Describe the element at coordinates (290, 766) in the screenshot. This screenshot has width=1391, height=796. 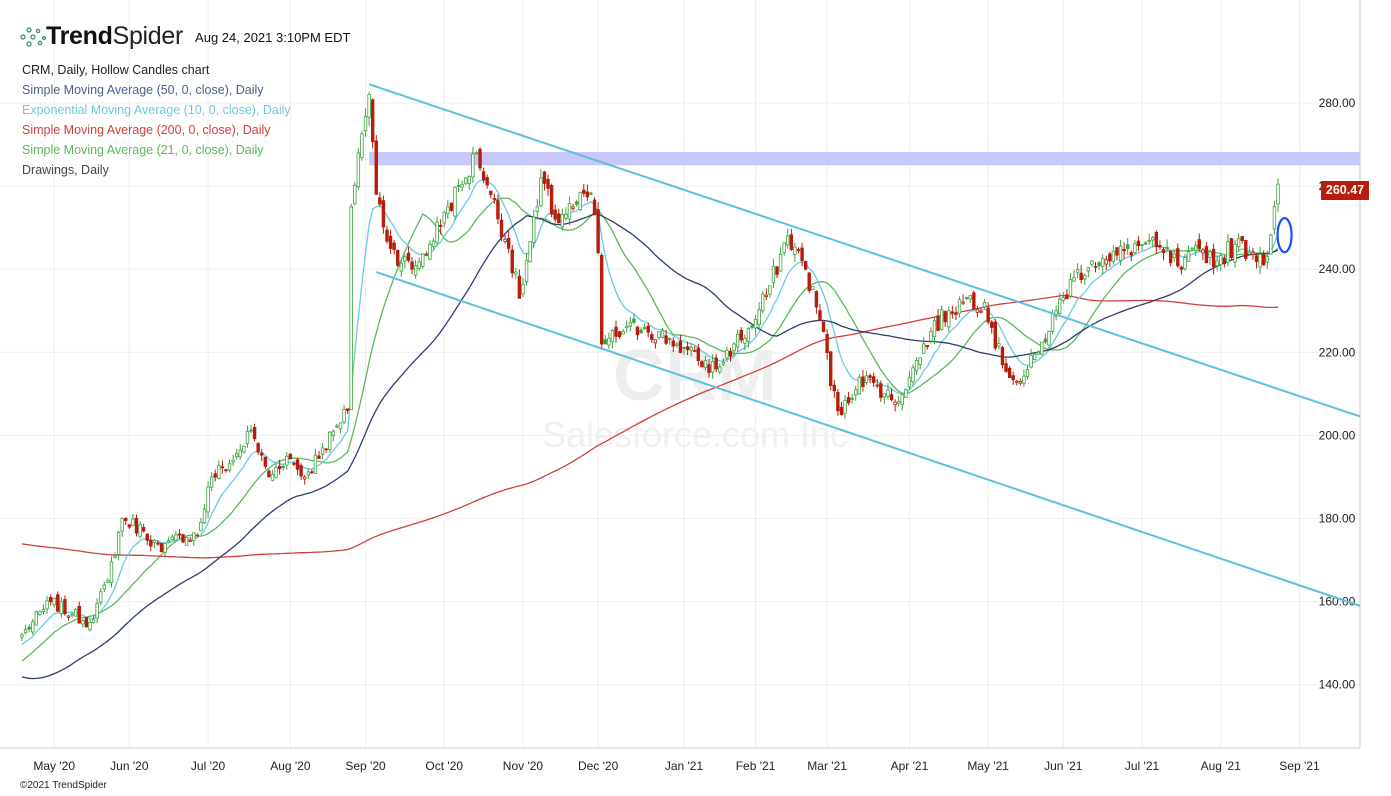
I see `x-tick-label: Aug '20` at that location.